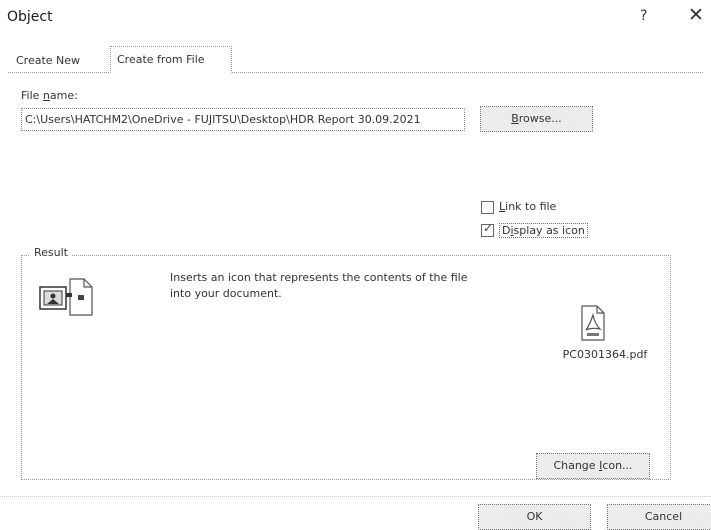 This screenshot has height=530, width=711. What do you see at coordinates (68, 298) in the screenshot?
I see `insert-as-icon-illustration-icon` at bounding box center [68, 298].